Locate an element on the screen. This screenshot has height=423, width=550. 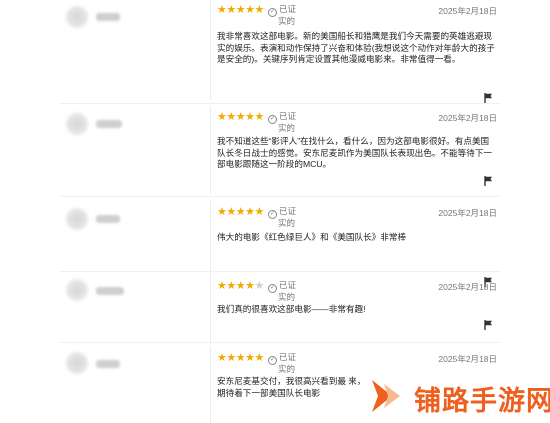
arrow-logo-icon is located at coordinates (386, 396).